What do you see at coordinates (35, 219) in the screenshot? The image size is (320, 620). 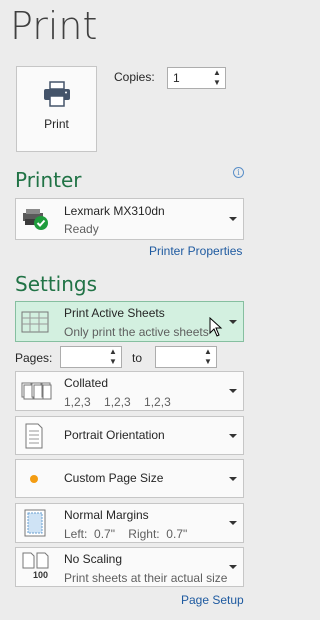 I see `printer-ready-icon` at bounding box center [35, 219].